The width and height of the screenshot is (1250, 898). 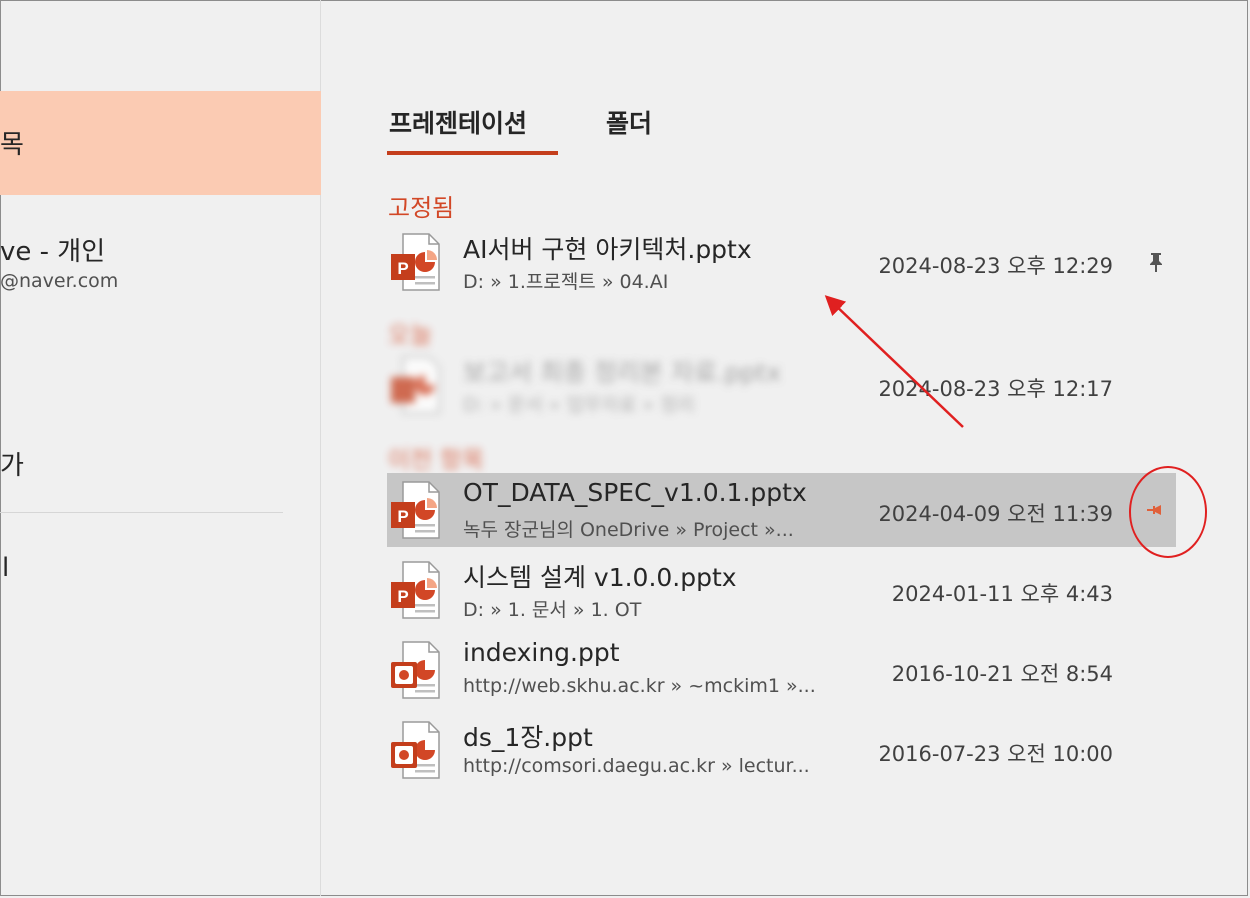 What do you see at coordinates (410, 335) in the screenshot?
I see `section-today-heading: 오늘` at bounding box center [410, 335].